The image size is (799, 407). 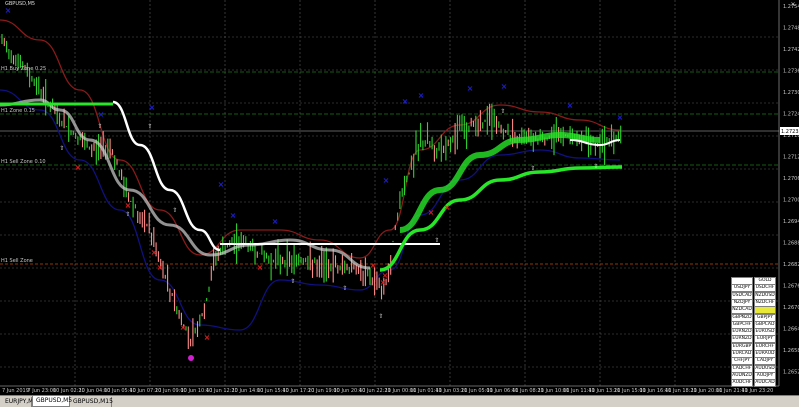 I want to click on tab-gbpusd-m15: GBPUSD,M15, so click(x=91, y=402).